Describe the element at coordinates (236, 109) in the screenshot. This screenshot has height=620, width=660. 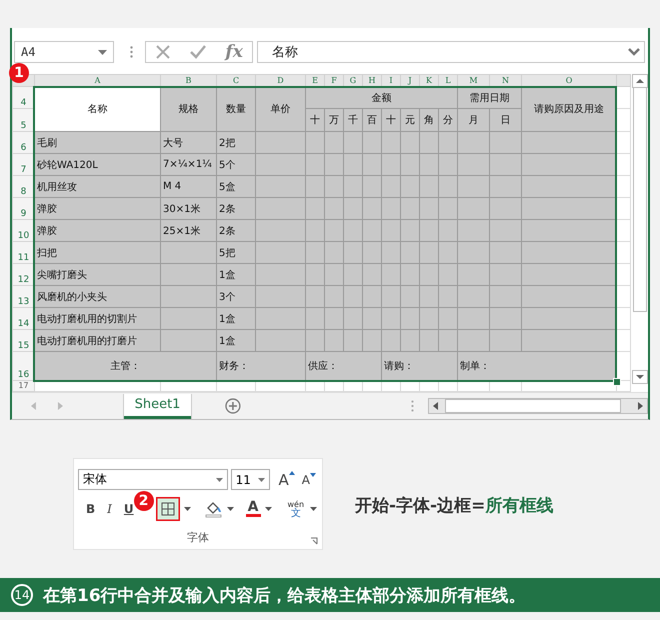
I see `table-cell: 数量` at that location.